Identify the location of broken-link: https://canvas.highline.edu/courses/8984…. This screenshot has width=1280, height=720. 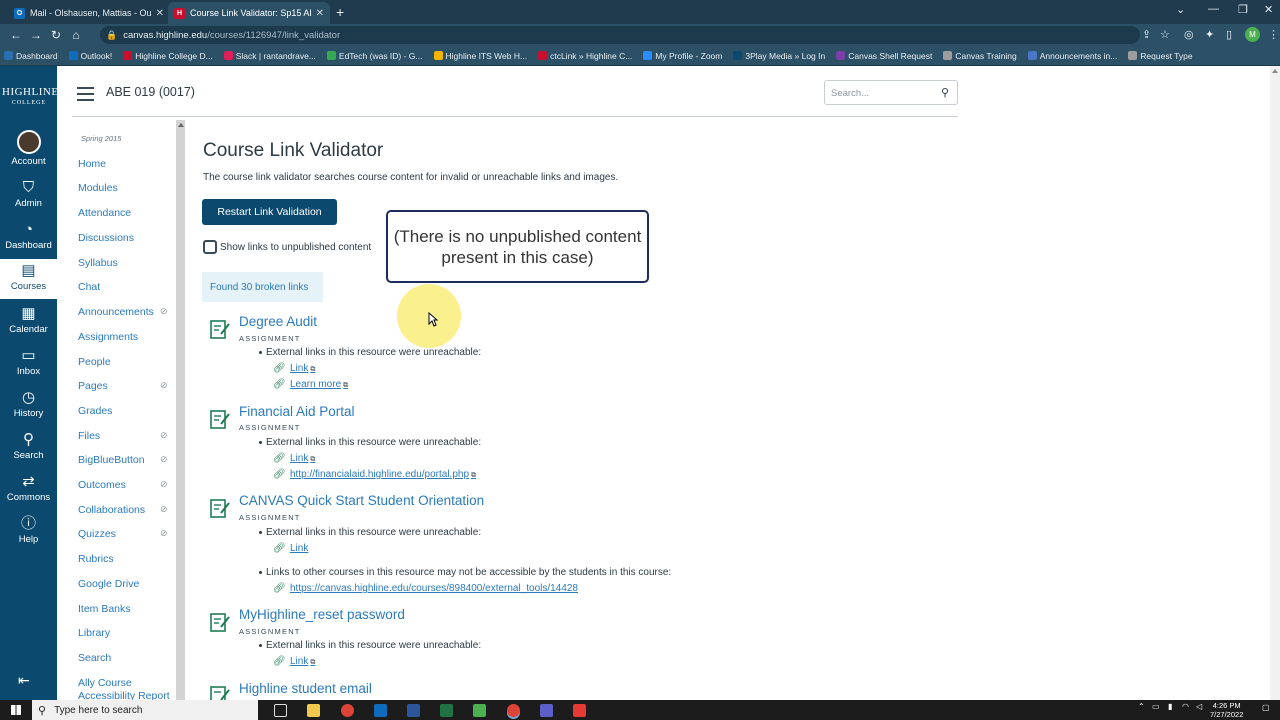
(434, 588).